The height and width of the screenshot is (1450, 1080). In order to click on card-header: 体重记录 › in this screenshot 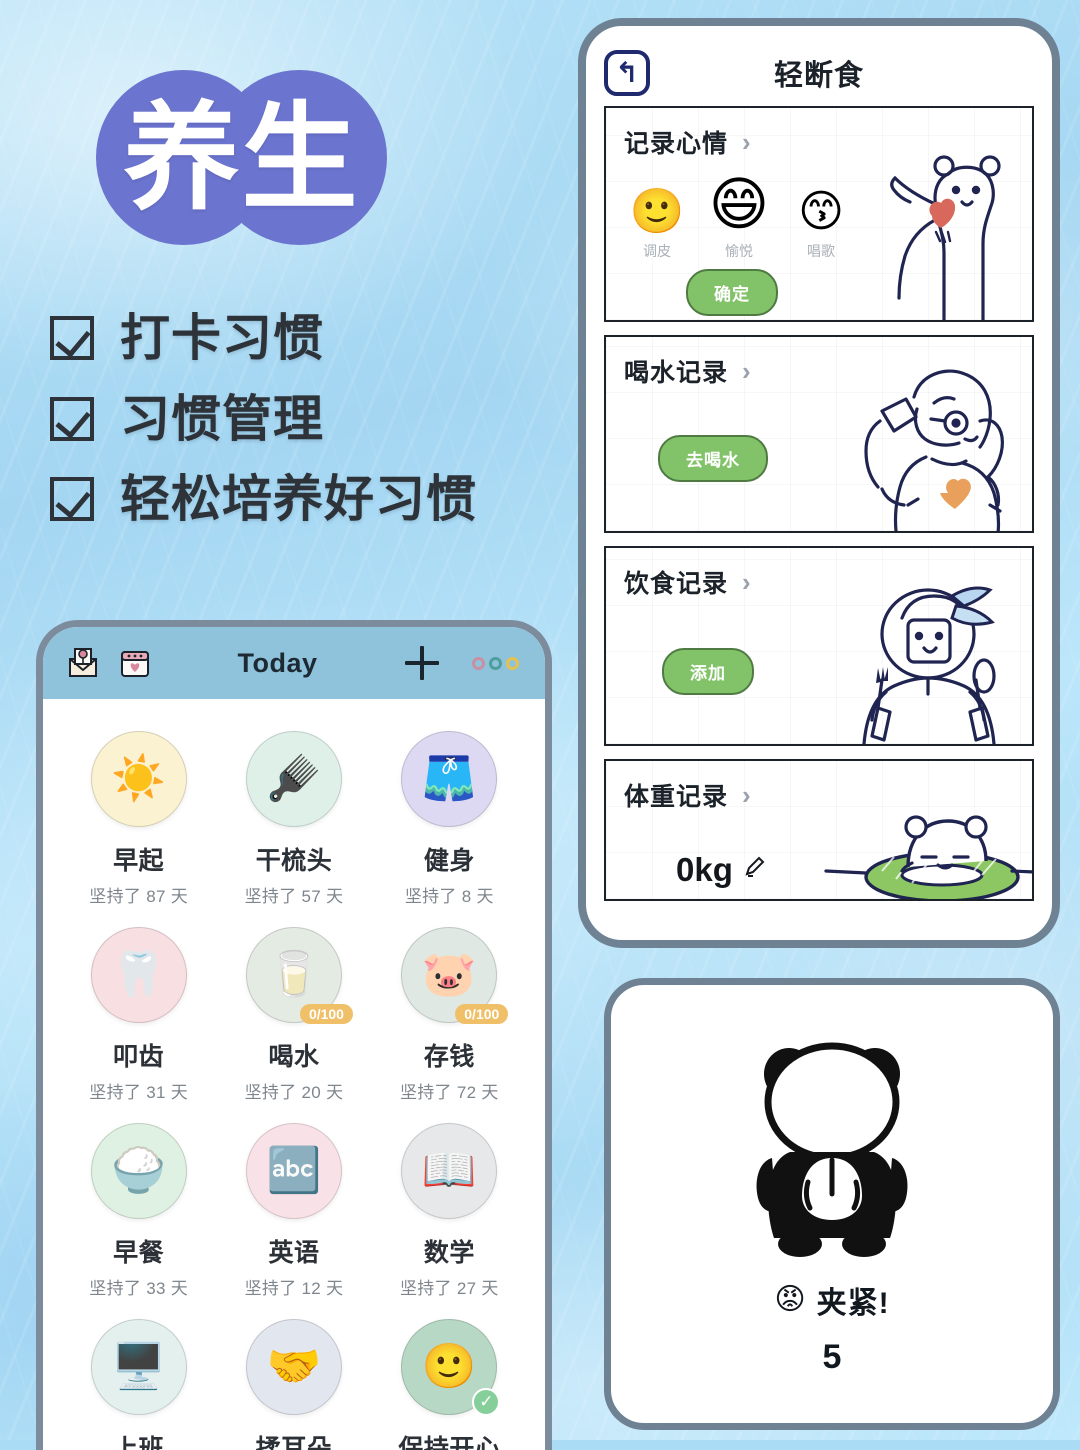, I will do `click(819, 795)`.